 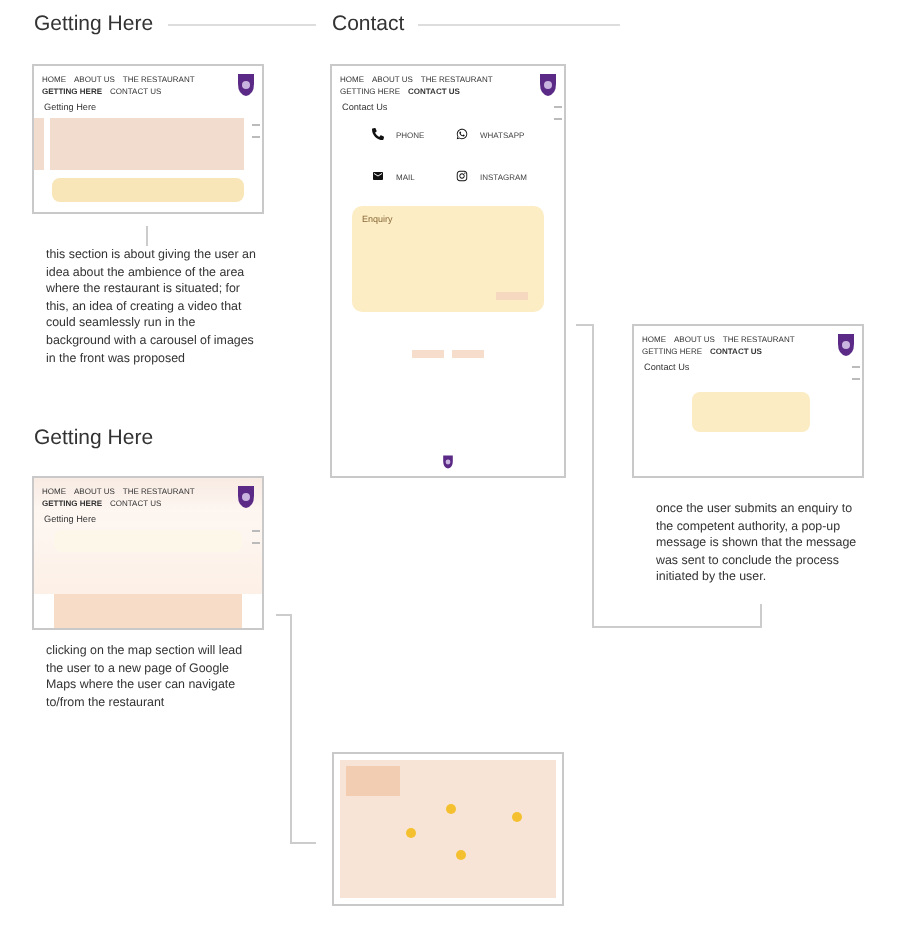 What do you see at coordinates (462, 176) in the screenshot?
I see `camera-icon` at bounding box center [462, 176].